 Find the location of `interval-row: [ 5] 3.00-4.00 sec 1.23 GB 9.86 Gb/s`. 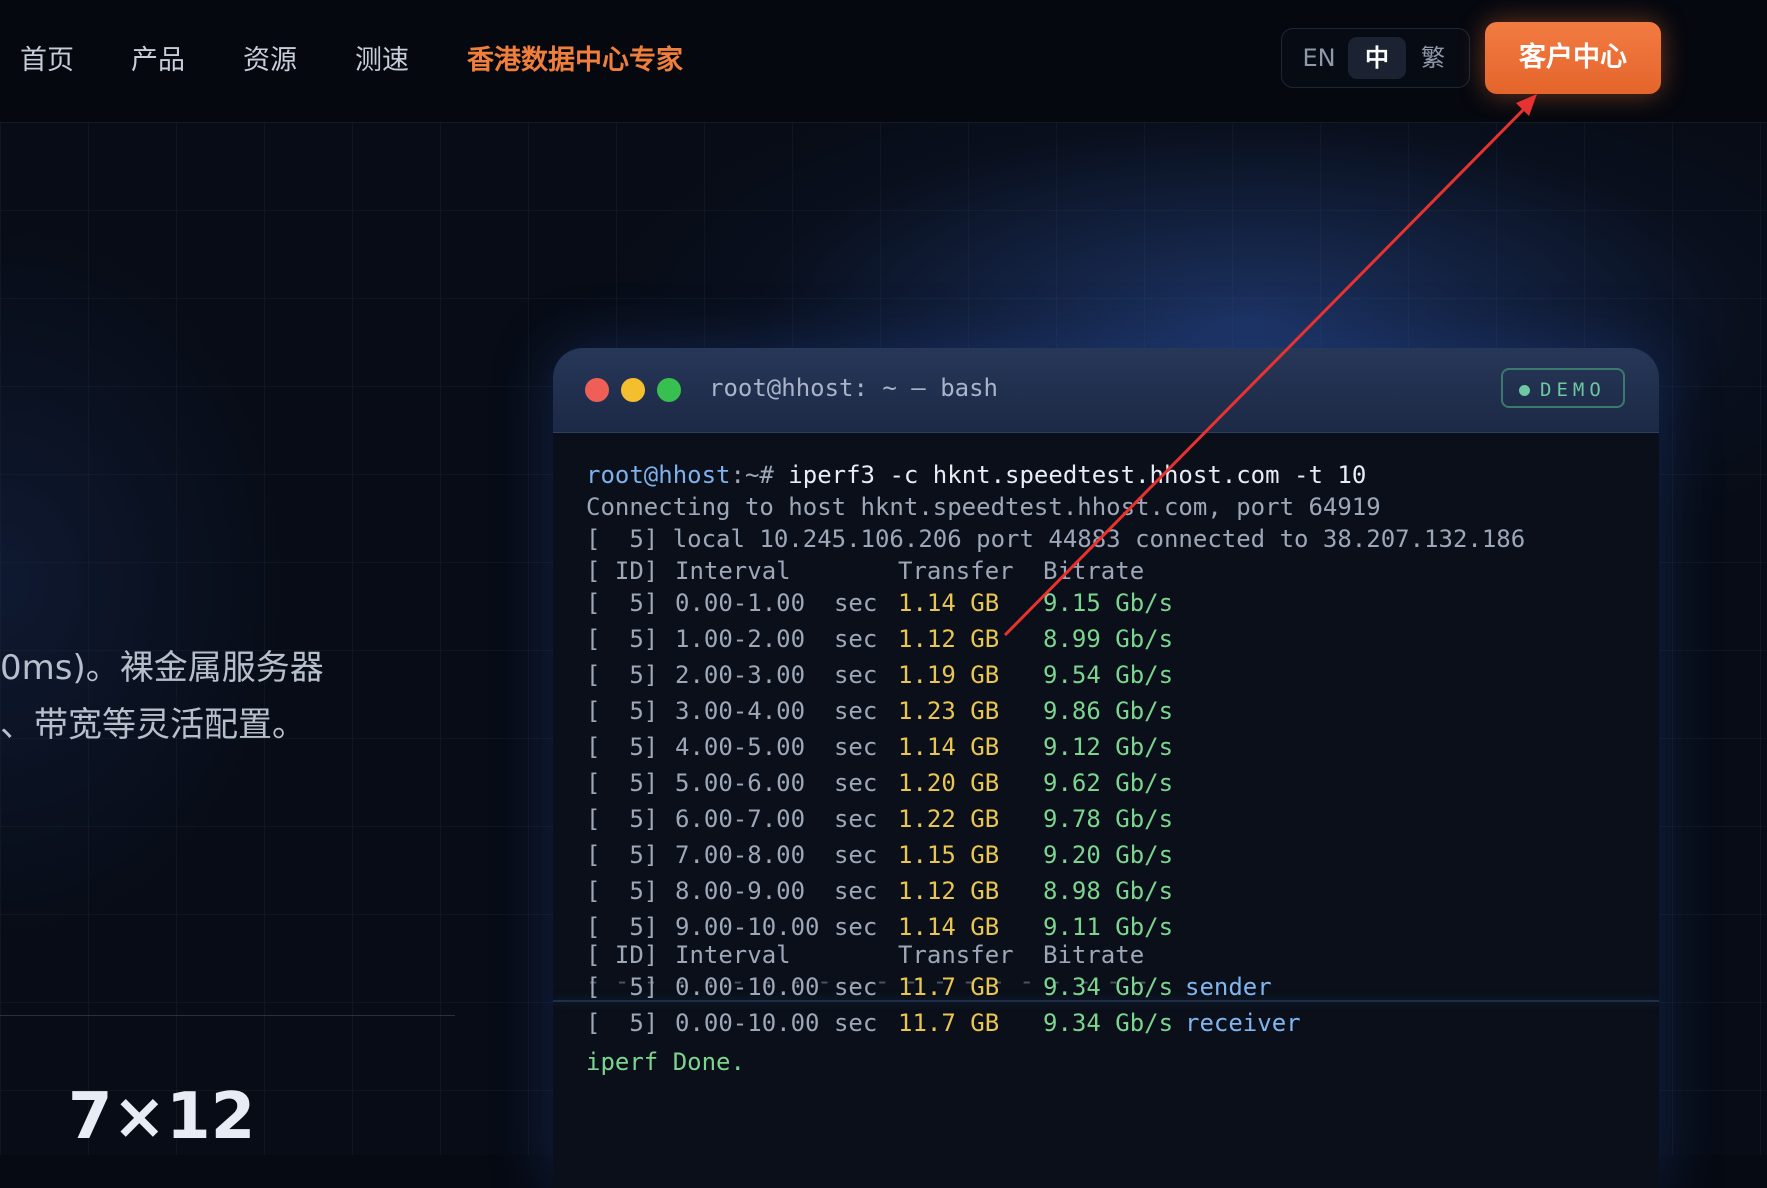

interval-row: [ 5] 3.00-4.00 sec 1.23 GB 9.86 Gb/s is located at coordinates (879, 711).